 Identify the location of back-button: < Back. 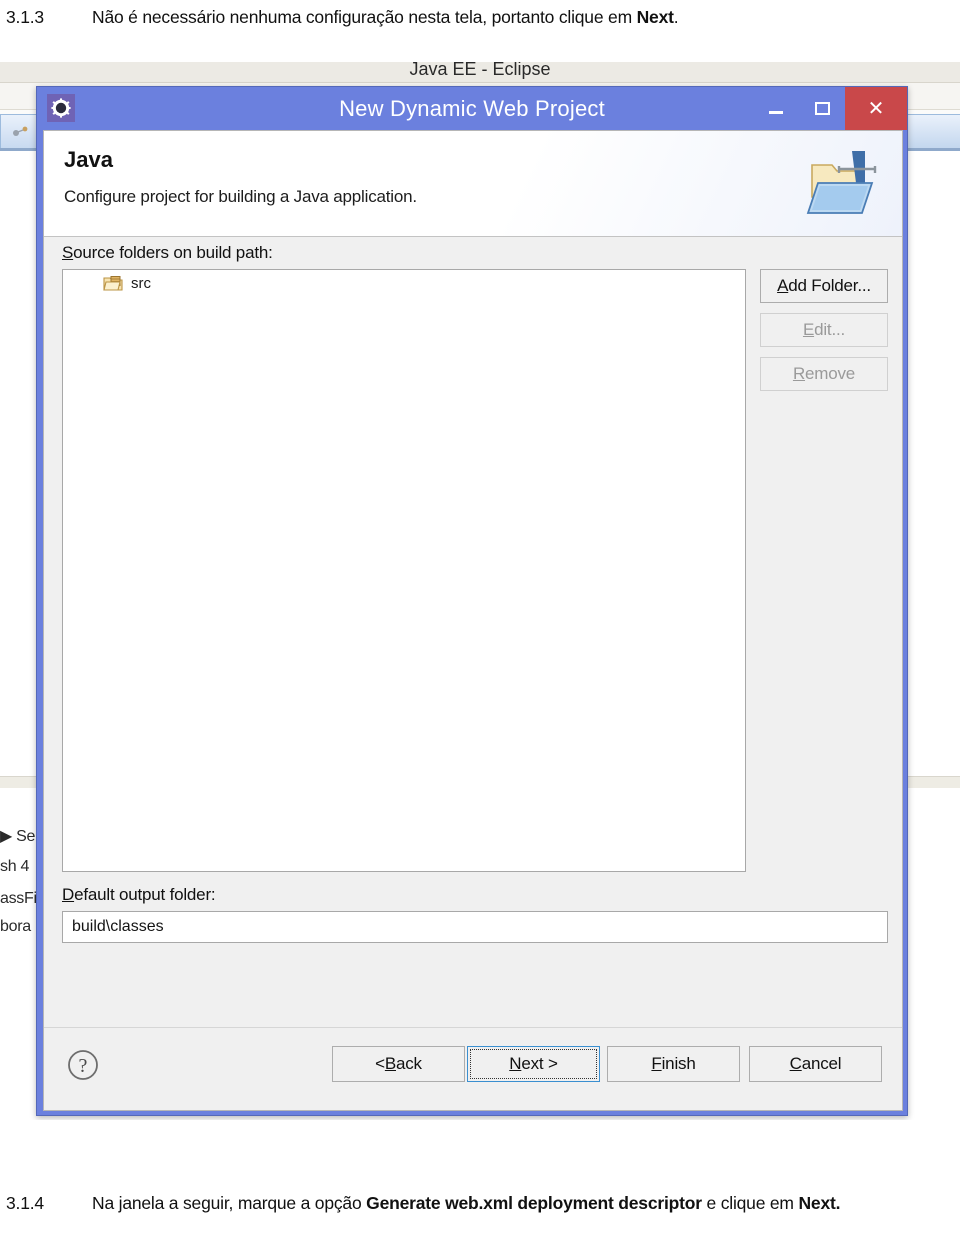
(398, 1064).